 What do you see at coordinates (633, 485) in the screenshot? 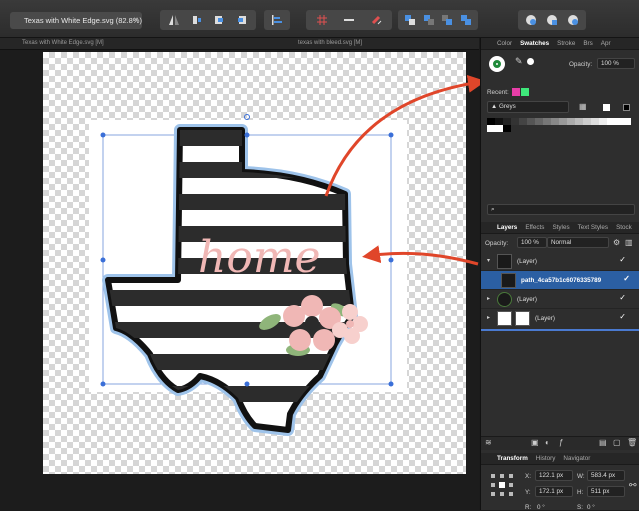
I see `link-icon: ⚯` at bounding box center [633, 485].